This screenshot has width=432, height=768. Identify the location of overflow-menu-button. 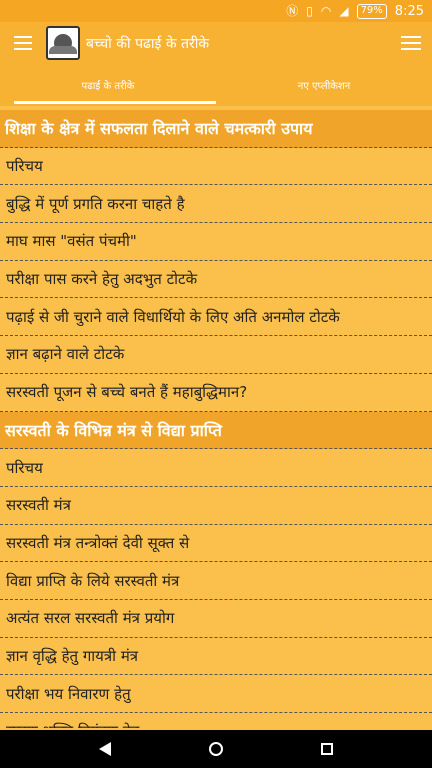
(411, 43).